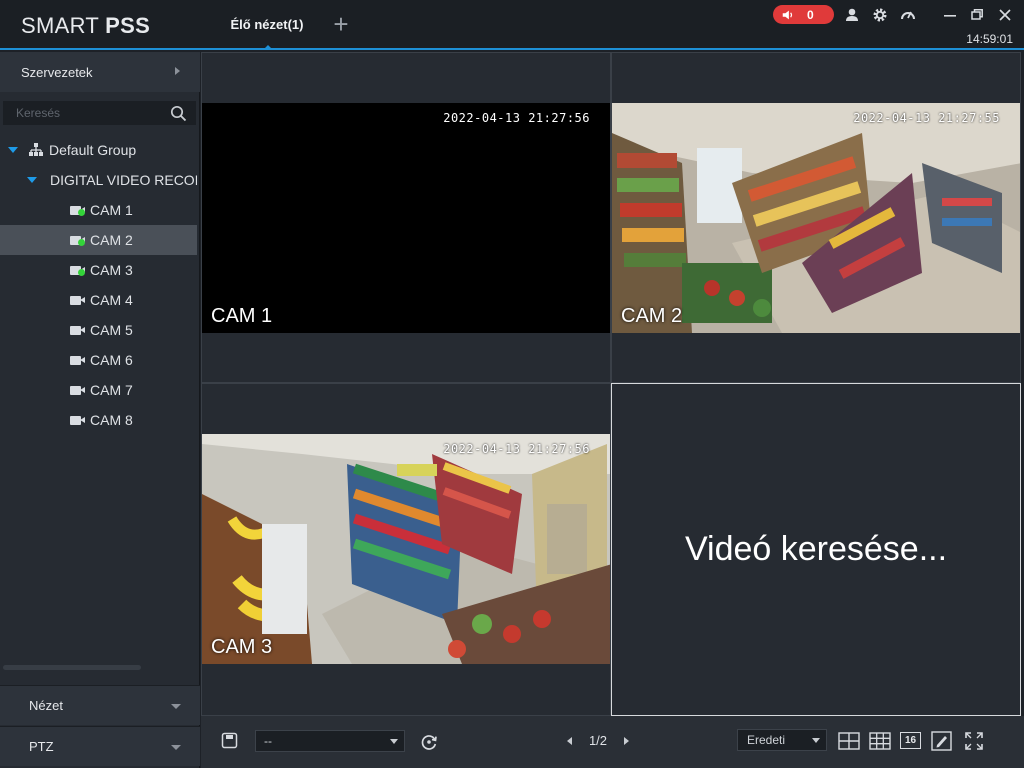 The width and height of the screenshot is (1024, 768). I want to click on tree-node-cam-7: CAM 7, so click(98, 390).